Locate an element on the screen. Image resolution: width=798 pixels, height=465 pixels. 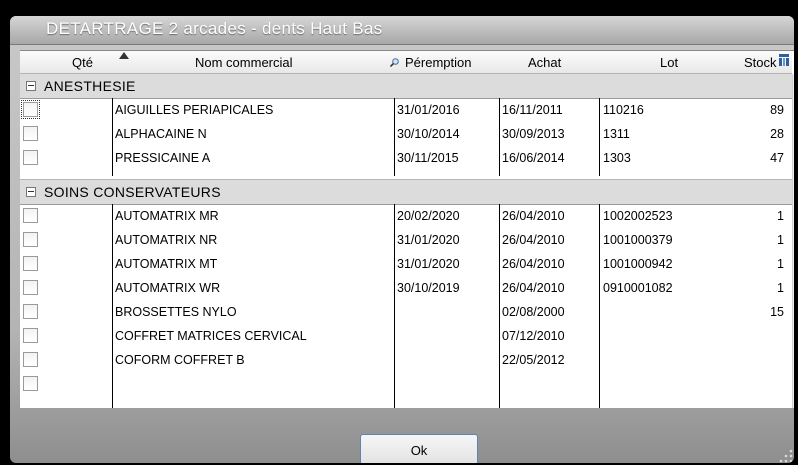
vertical-scrollbar is located at coordinates (793, 241).